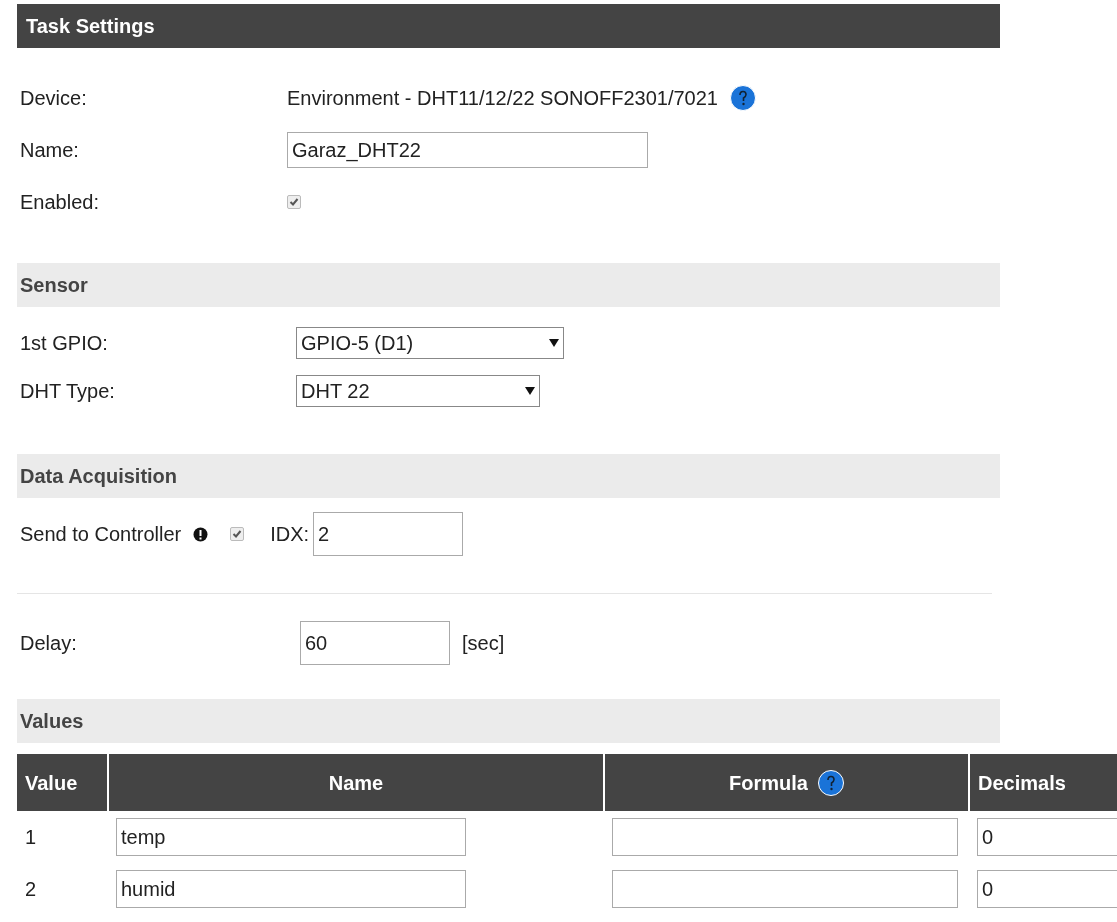 Image resolution: width=1117 pixels, height=922 pixels. I want to click on delay-field: 60, so click(375, 643).